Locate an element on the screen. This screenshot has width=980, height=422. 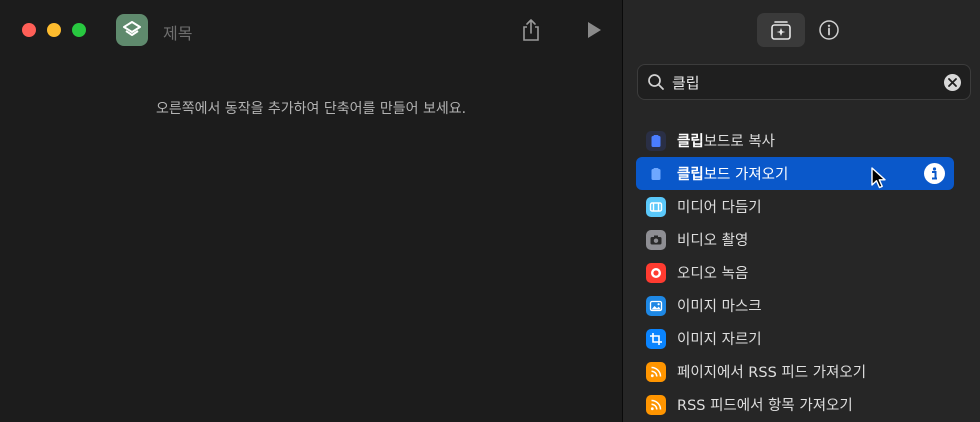
library-sparkle-icon is located at coordinates (781, 30).